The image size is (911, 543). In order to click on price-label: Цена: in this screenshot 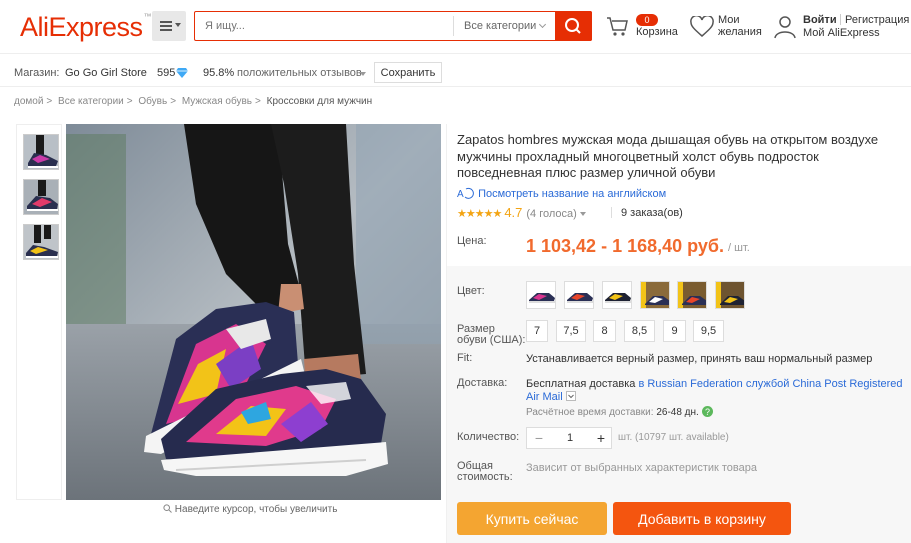, I will do `click(472, 241)`.